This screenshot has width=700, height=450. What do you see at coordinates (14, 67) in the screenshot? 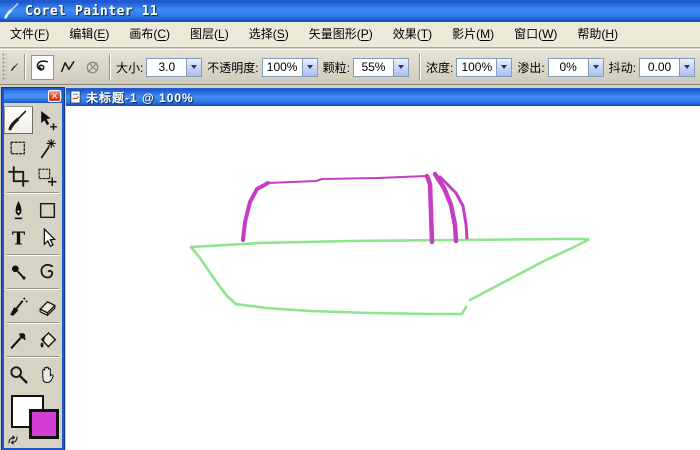
I see `brush-category-icon` at bounding box center [14, 67].